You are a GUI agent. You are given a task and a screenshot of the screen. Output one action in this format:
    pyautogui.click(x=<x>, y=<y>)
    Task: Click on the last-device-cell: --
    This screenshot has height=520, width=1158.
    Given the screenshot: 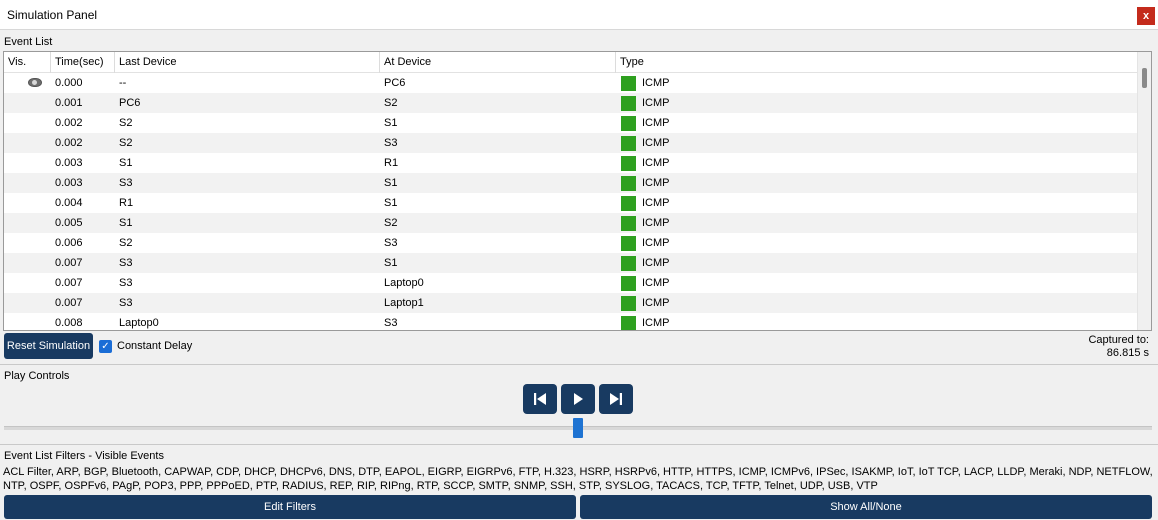 What is the action you would take?
    pyautogui.click(x=123, y=83)
    